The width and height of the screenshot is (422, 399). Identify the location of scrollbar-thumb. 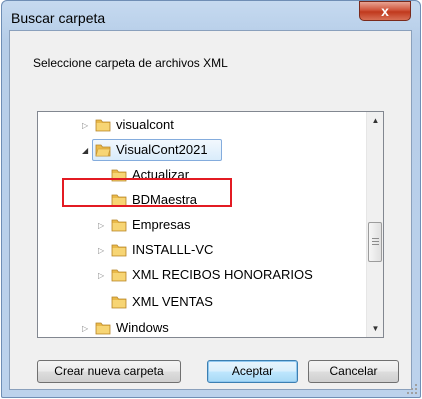
(375, 242).